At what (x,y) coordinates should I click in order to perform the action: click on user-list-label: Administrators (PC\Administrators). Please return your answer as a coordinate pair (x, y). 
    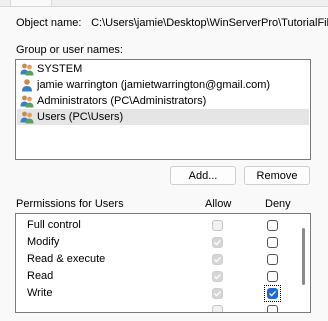
    Looking at the image, I should click on (122, 101).